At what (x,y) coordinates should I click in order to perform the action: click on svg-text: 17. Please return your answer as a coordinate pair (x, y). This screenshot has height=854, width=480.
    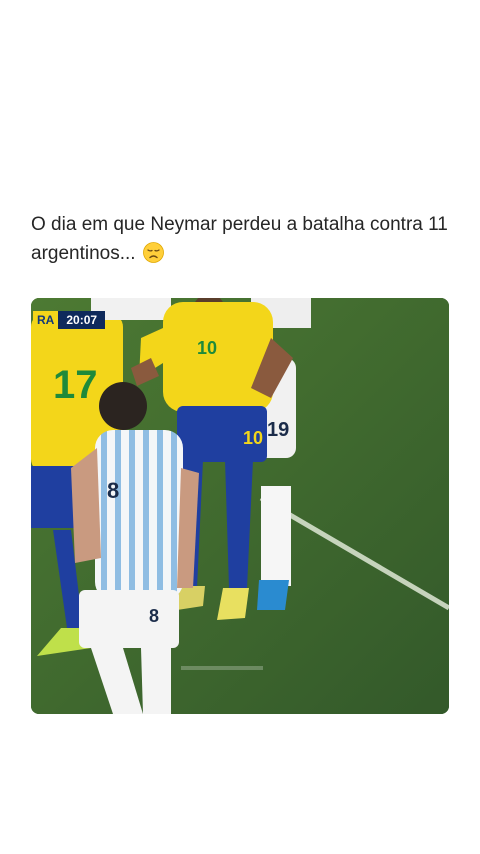
    Looking at the image, I should click on (75, 385).